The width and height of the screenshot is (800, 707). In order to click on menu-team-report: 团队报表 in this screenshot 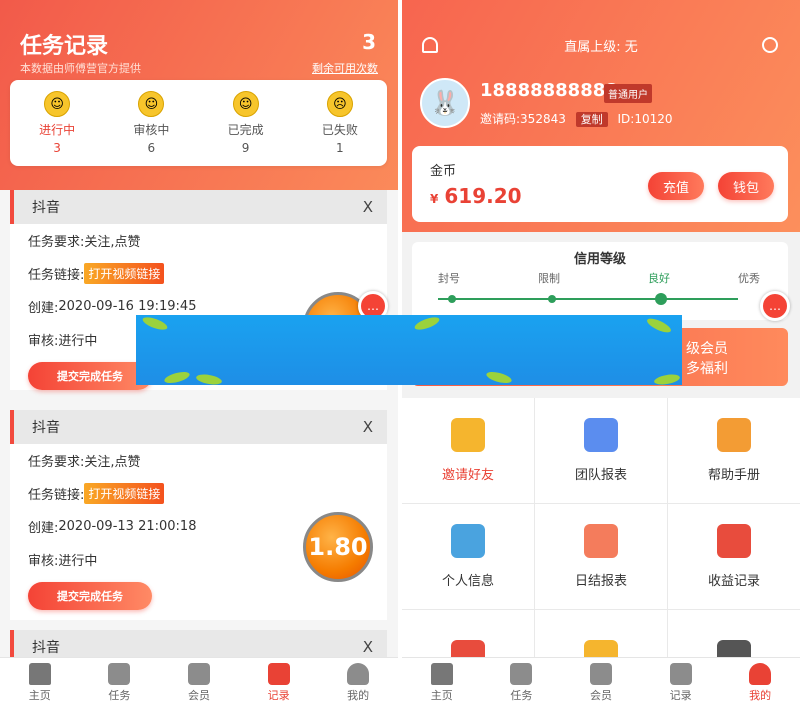, I will do `click(601, 450)`.